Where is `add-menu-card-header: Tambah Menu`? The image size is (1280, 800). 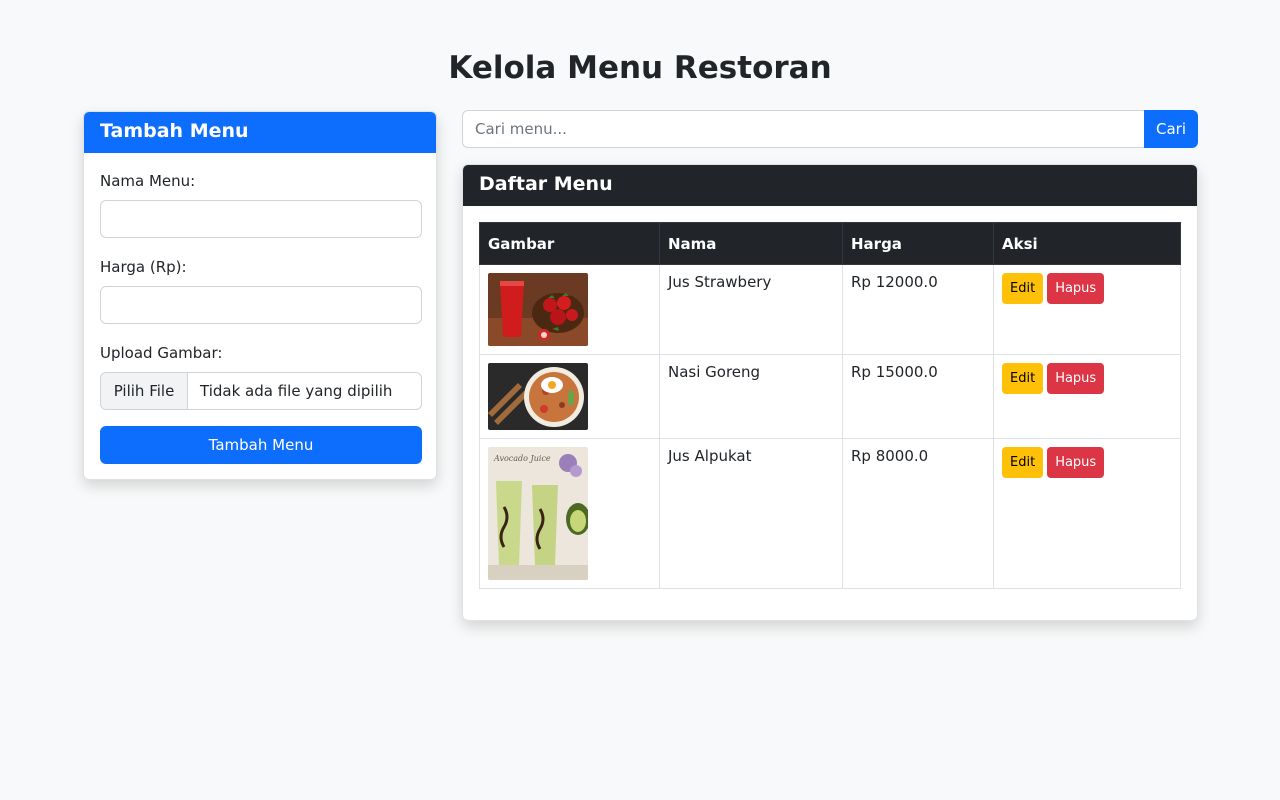 add-menu-card-header: Tambah Menu is located at coordinates (260, 132).